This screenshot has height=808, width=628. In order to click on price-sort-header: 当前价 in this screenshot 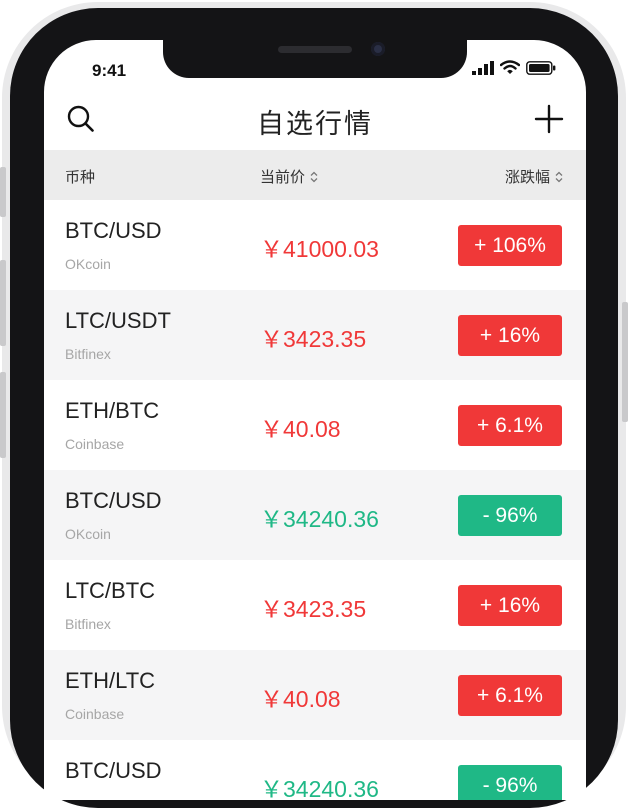, I will do `click(289, 176)`.